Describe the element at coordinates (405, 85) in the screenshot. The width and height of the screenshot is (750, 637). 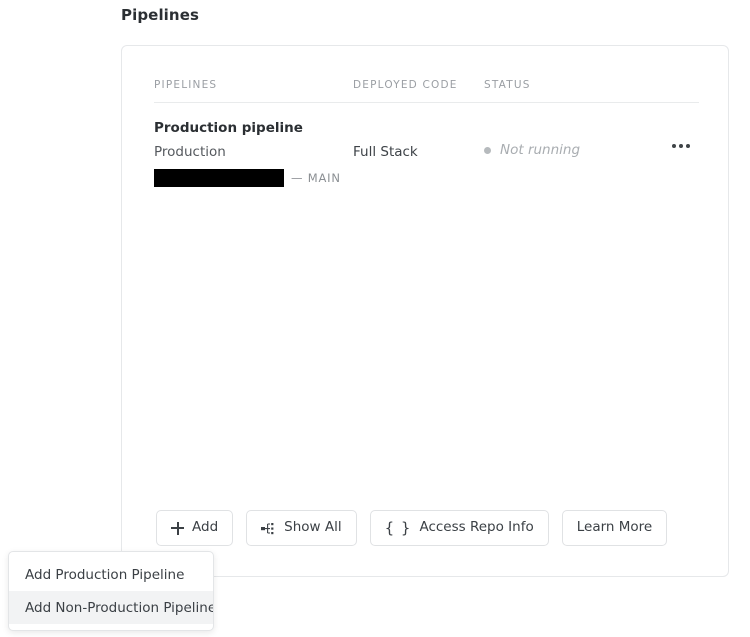
I see `column-header-deployed-code: DEPLOYED CODE` at that location.